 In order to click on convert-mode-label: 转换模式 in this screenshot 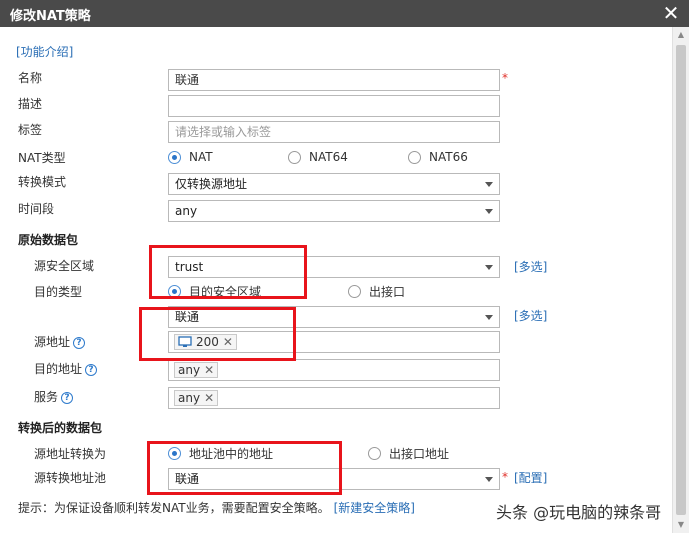, I will do `click(42, 182)`.